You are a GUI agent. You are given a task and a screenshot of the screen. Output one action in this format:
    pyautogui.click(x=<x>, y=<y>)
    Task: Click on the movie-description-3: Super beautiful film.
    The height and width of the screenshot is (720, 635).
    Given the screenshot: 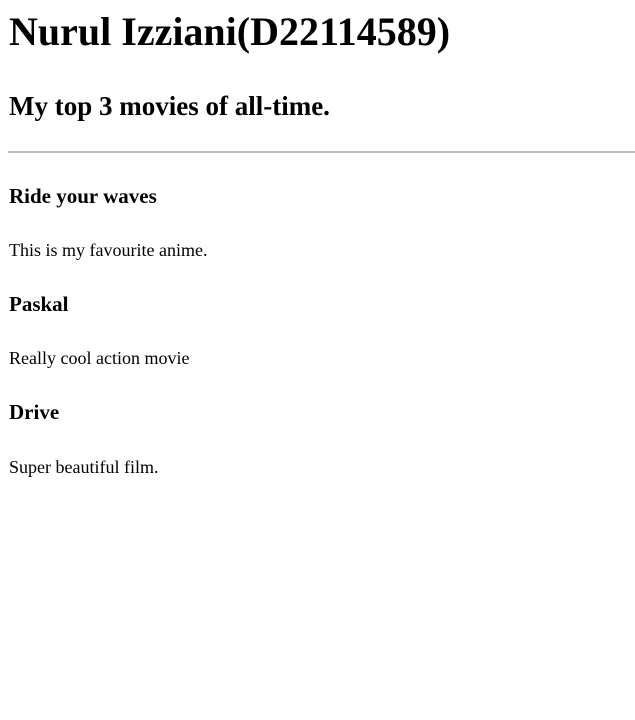 What is the action you would take?
    pyautogui.click(x=84, y=467)
    